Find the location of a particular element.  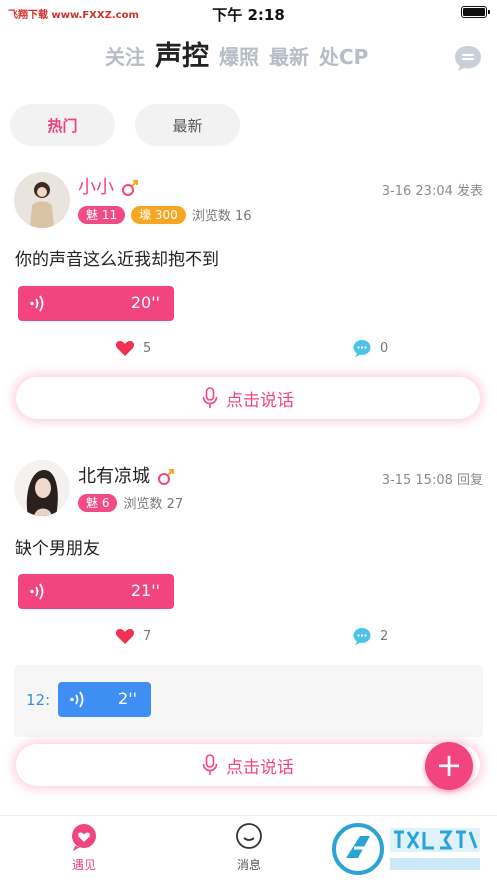

like-button: 5 is located at coordinates (133, 348).